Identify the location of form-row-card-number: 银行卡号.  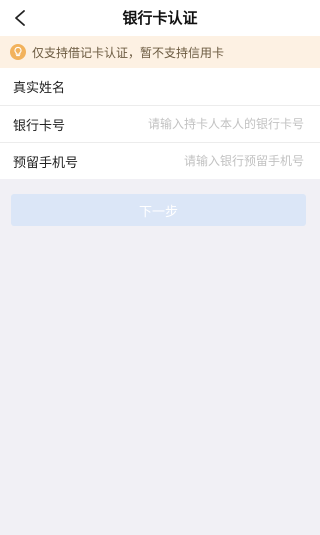
(160, 123).